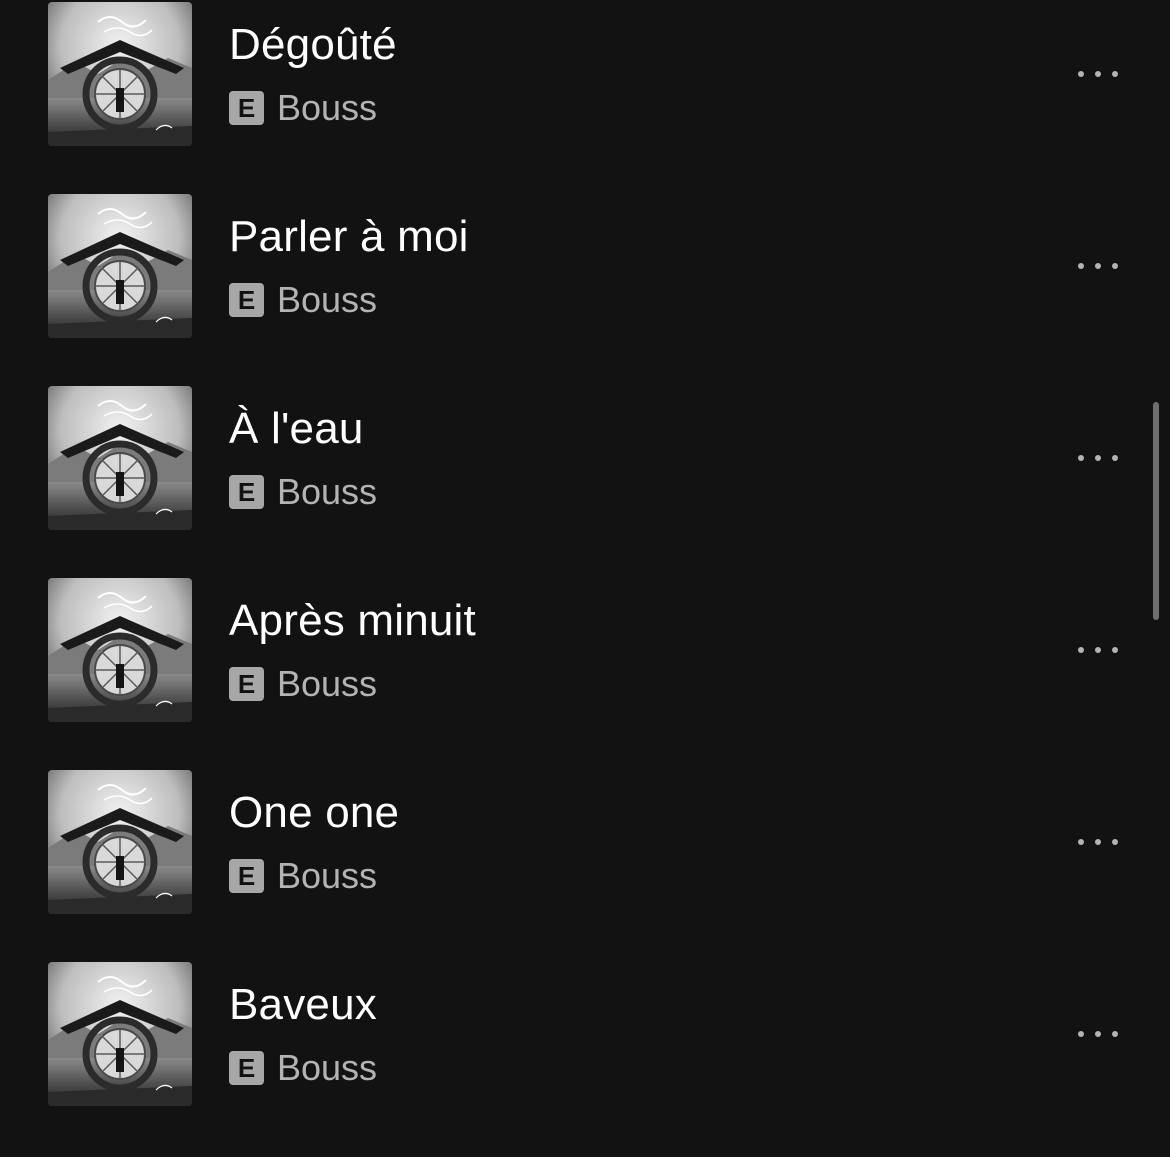 Image resolution: width=1170 pixels, height=1157 pixels. I want to click on track-title: One one, so click(314, 812).